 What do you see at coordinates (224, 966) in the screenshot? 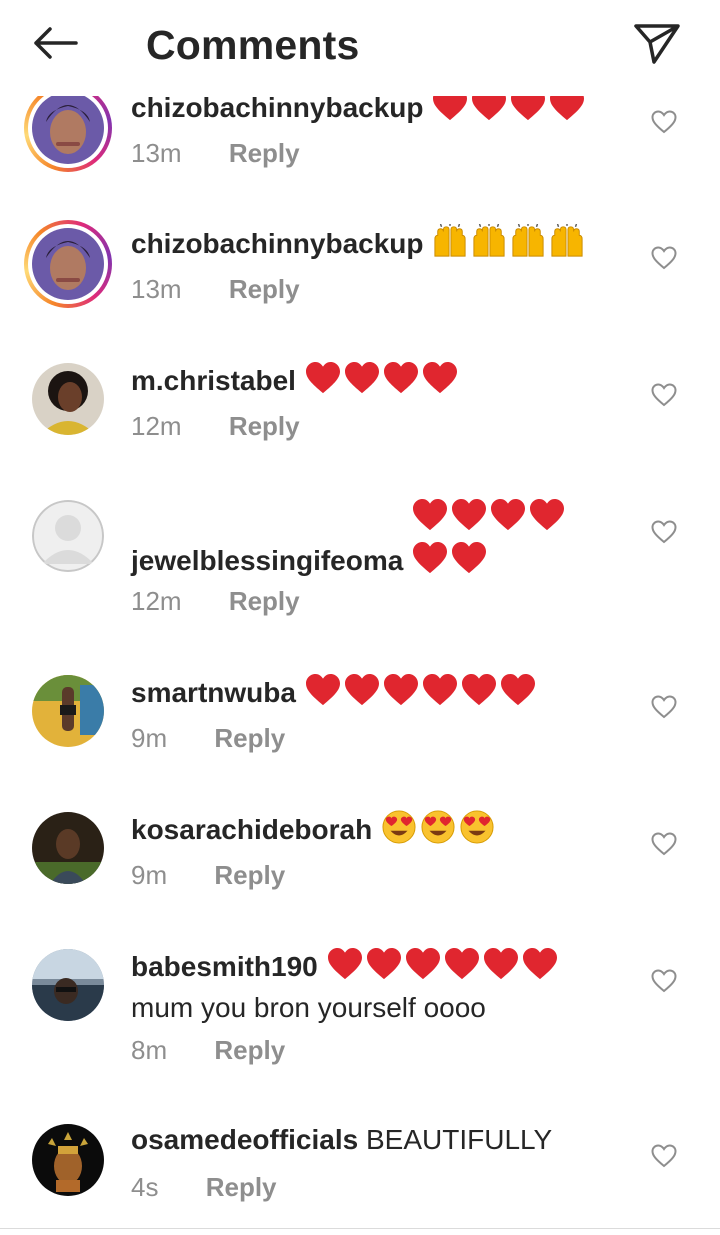
I see `comment-username: babesmith190` at bounding box center [224, 966].